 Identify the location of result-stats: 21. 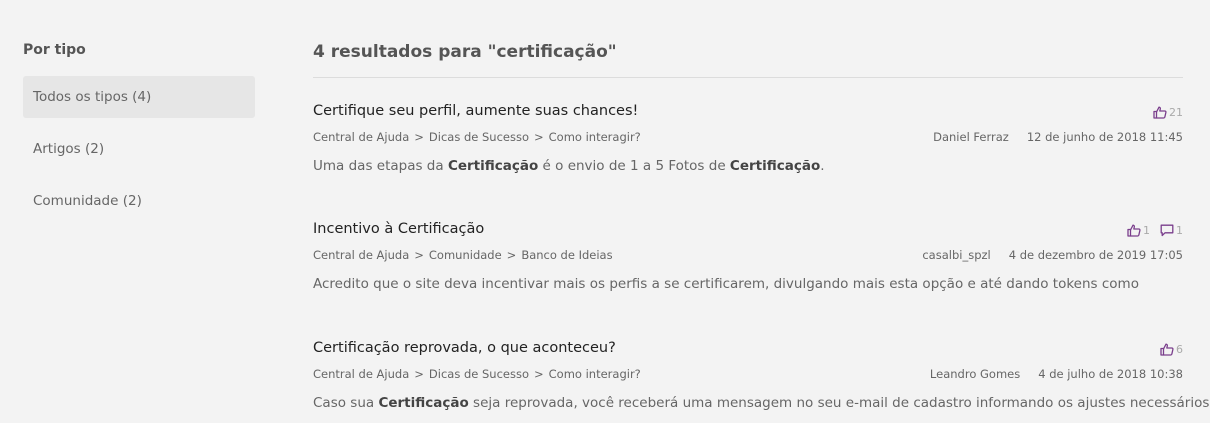
(1168, 112).